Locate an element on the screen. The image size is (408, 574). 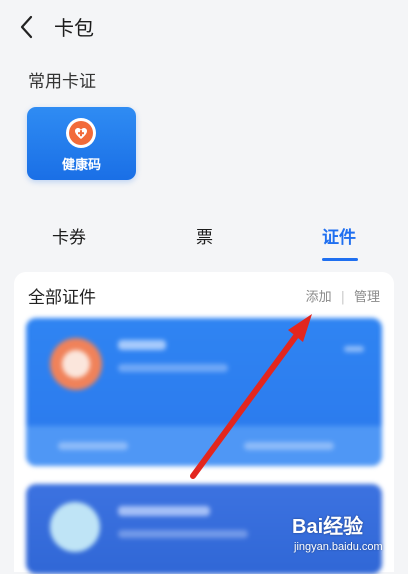
tab-bar: 卡券 票 证件 is located at coordinates (204, 242).